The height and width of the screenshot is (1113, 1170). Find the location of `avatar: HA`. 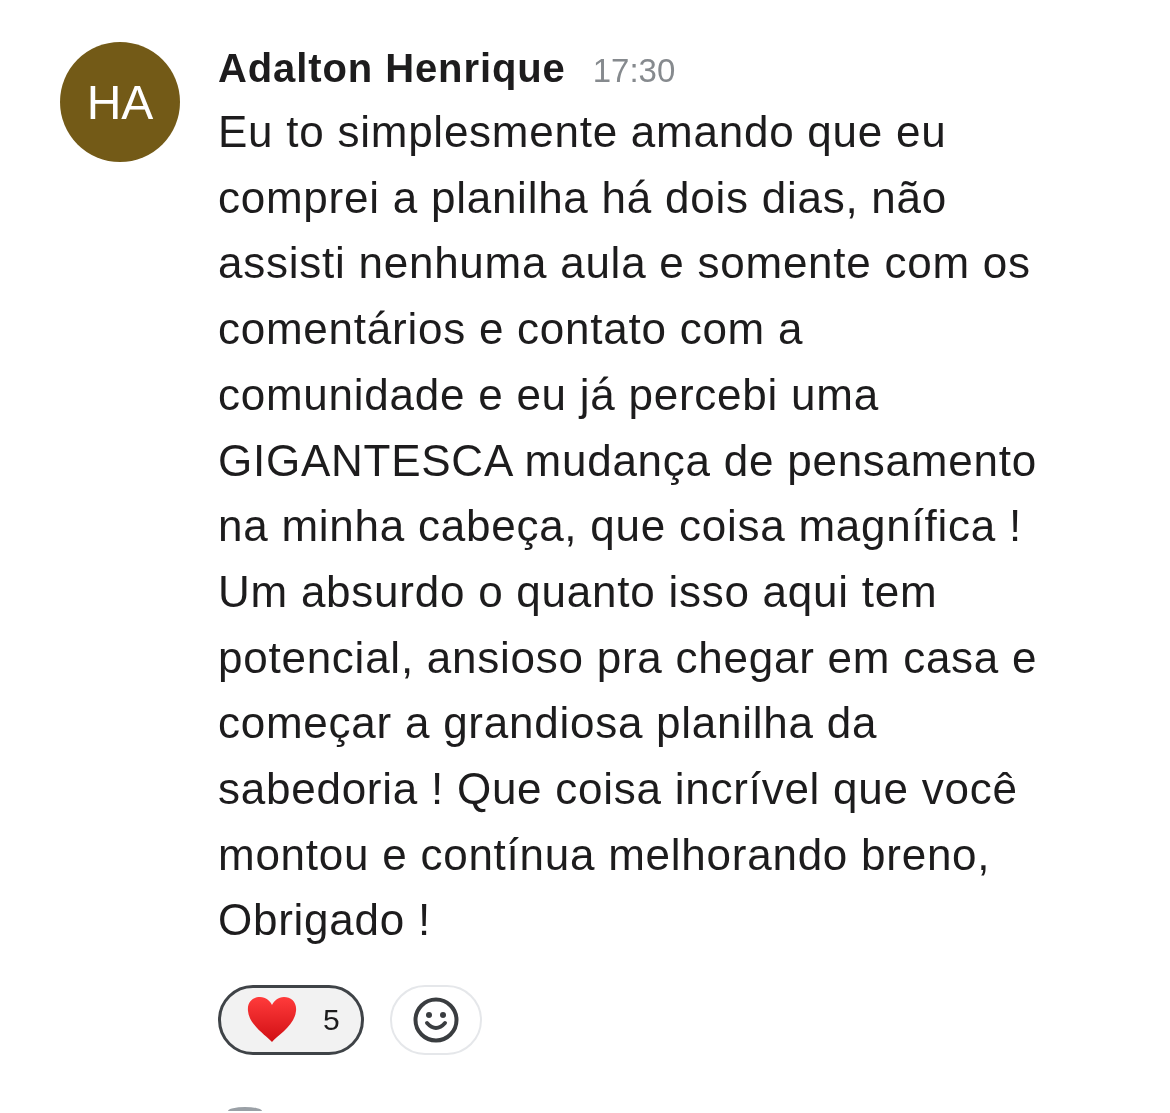

avatar: HA is located at coordinates (120, 102).